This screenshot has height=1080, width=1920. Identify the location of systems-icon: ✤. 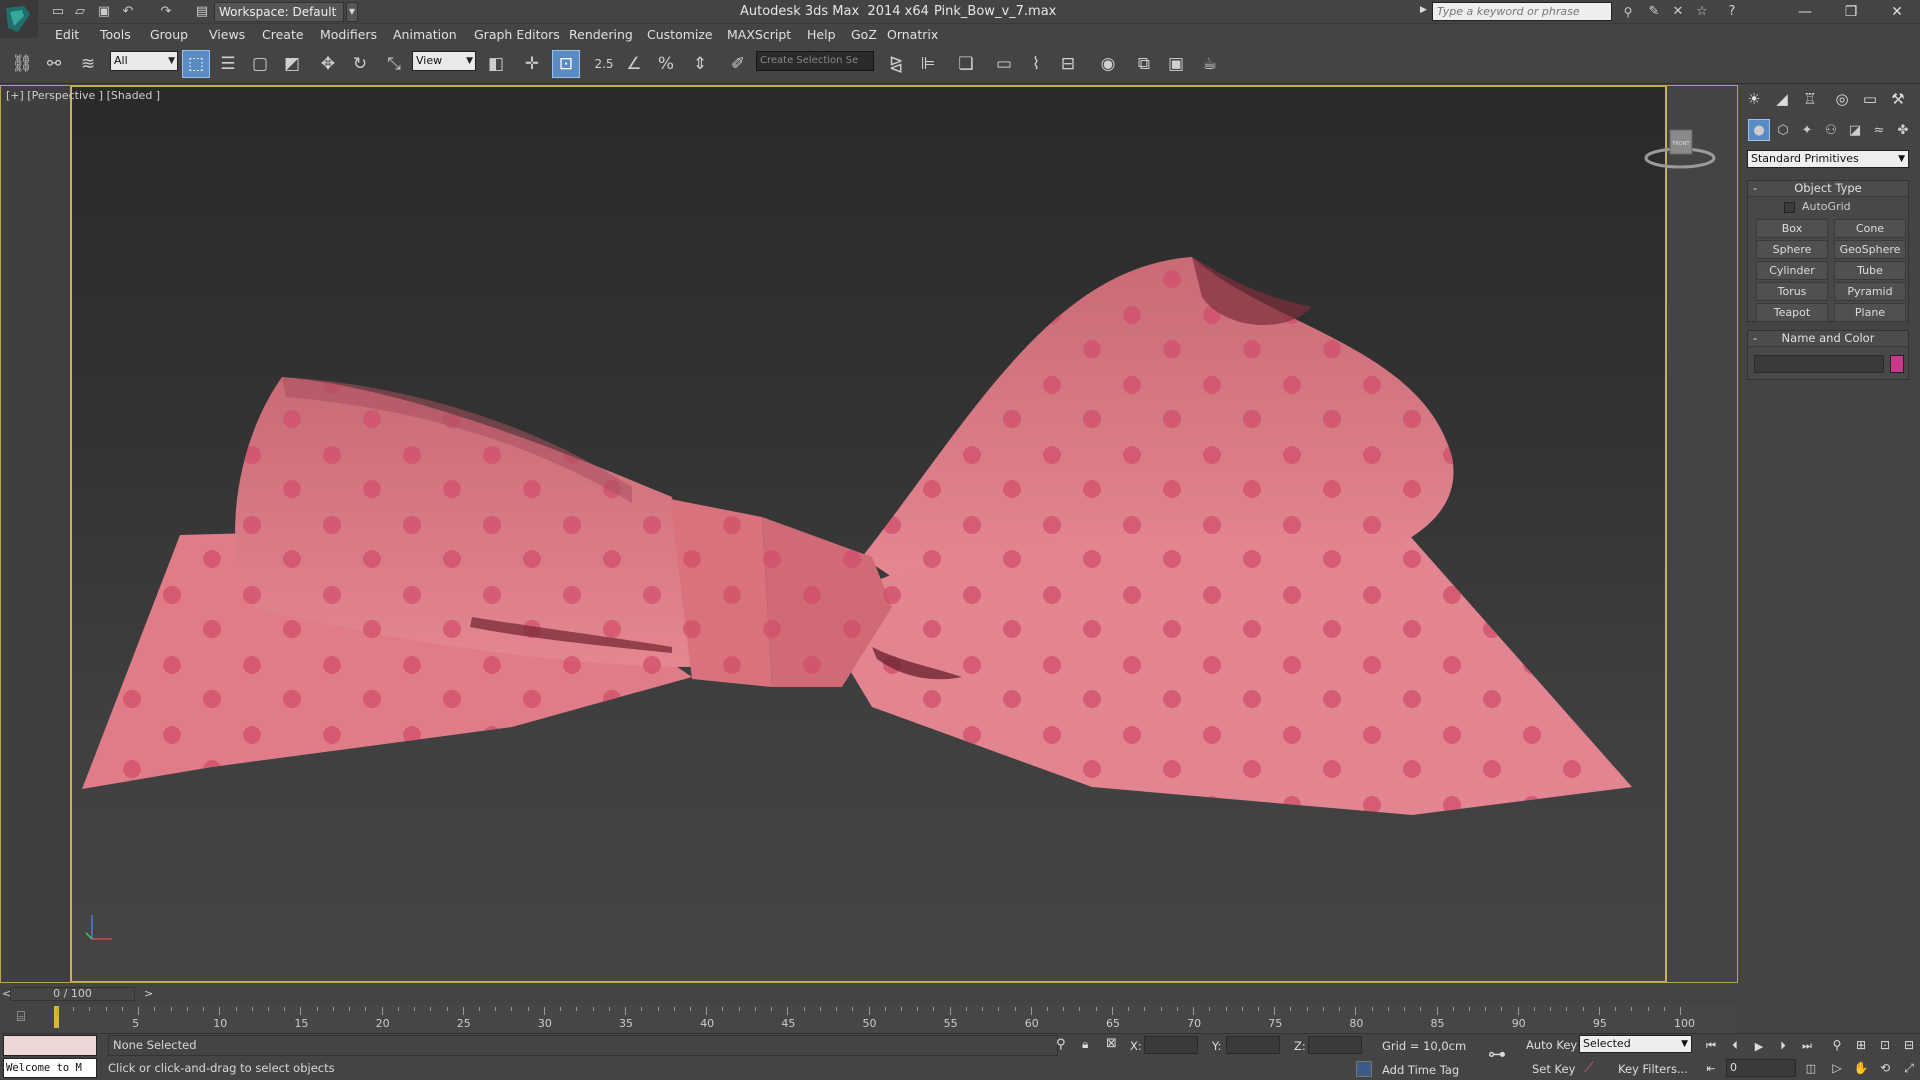
(1903, 130).